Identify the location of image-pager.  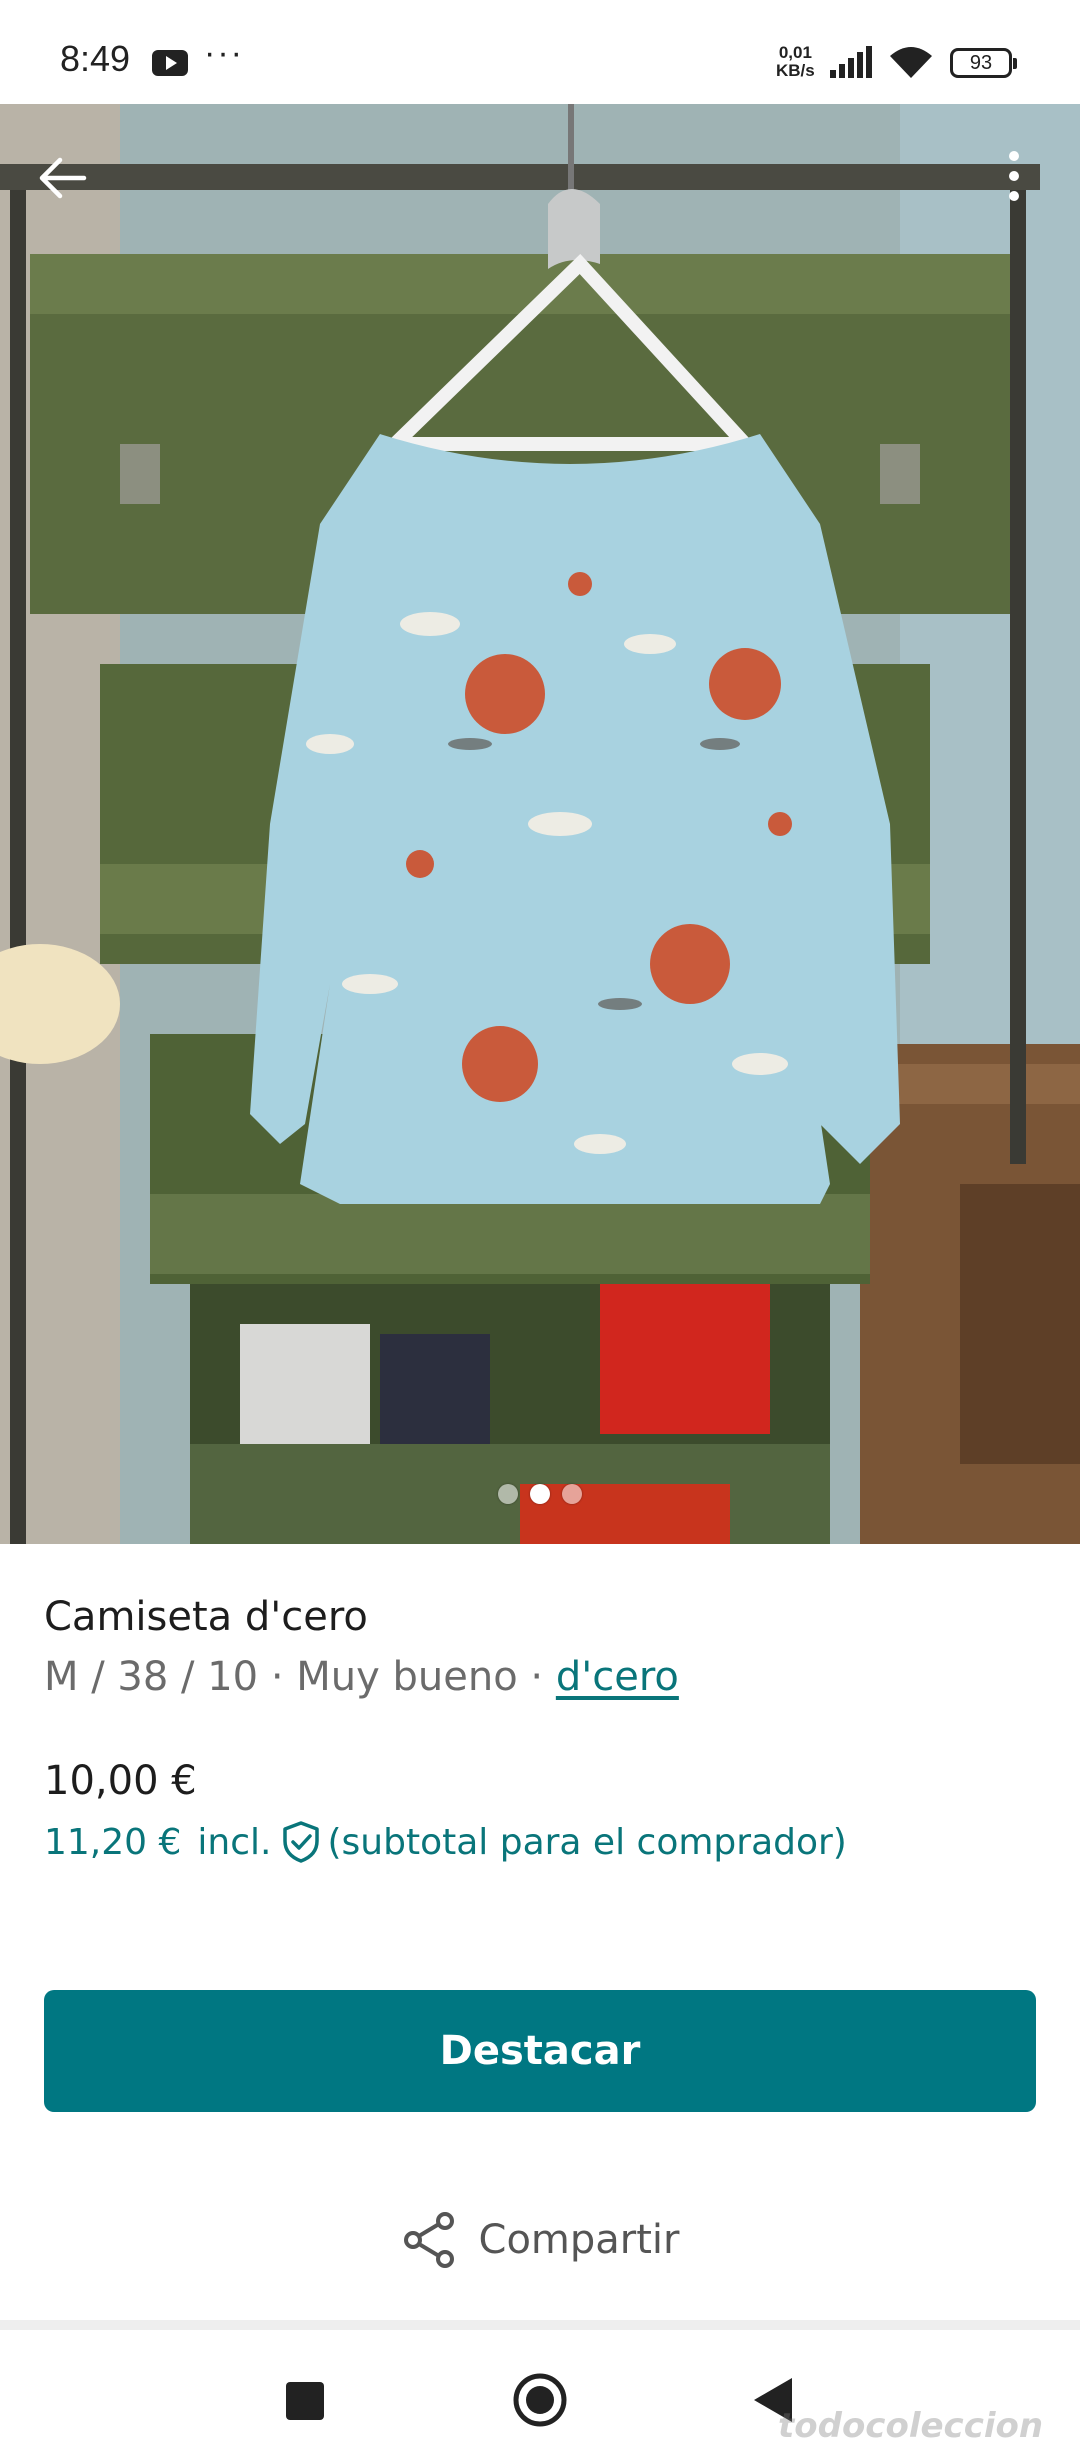
(540, 1499).